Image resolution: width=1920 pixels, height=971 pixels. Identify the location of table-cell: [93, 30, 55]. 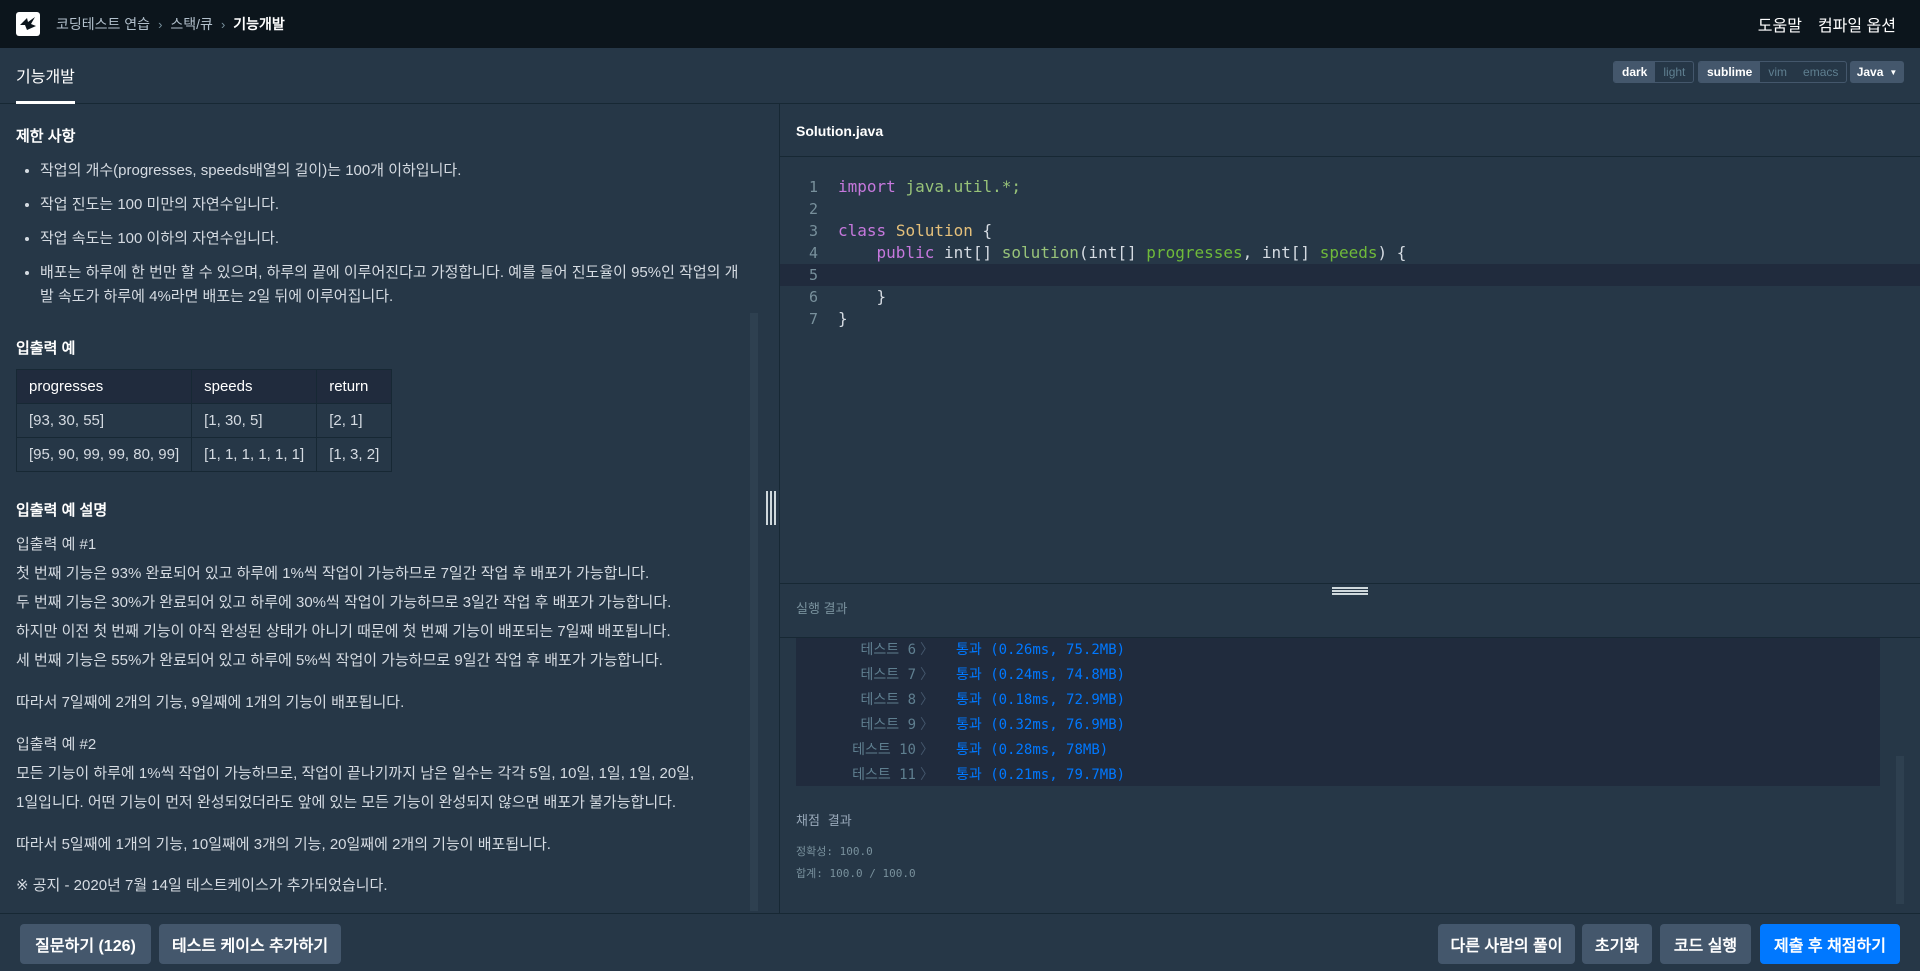
(104, 420).